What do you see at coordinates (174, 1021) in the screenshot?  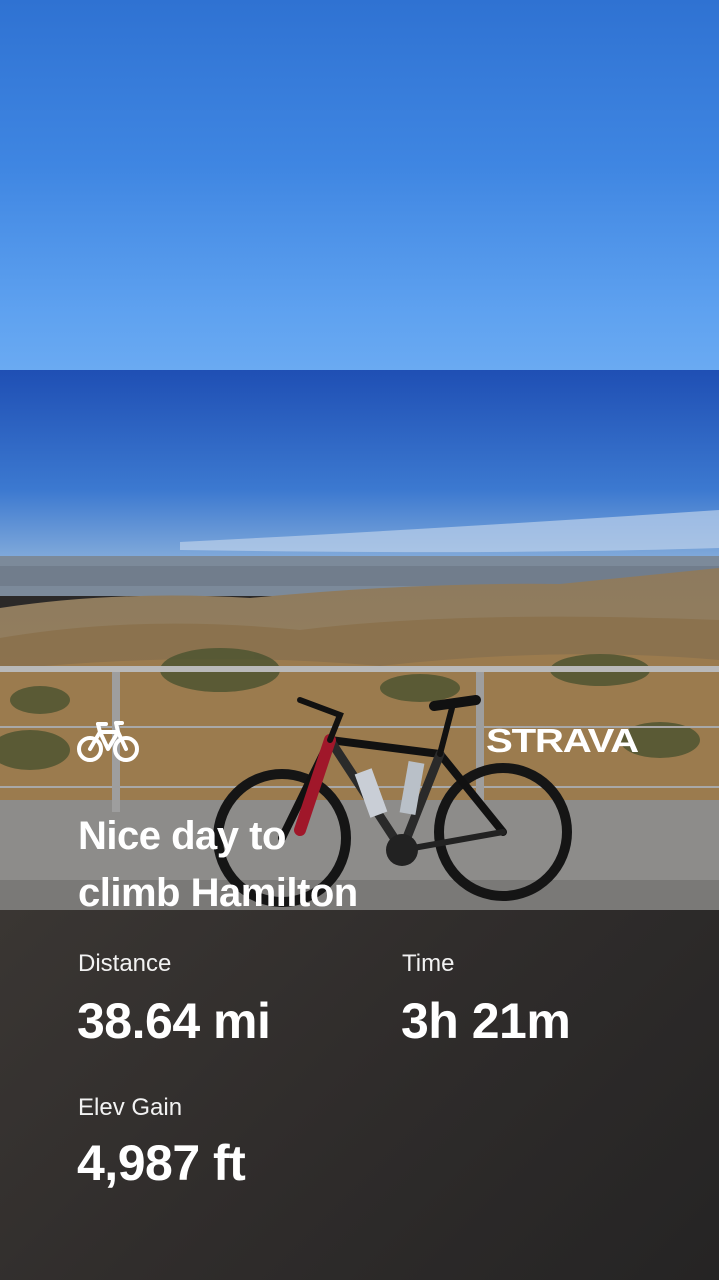 I see `distance-value: 38.64 mi` at bounding box center [174, 1021].